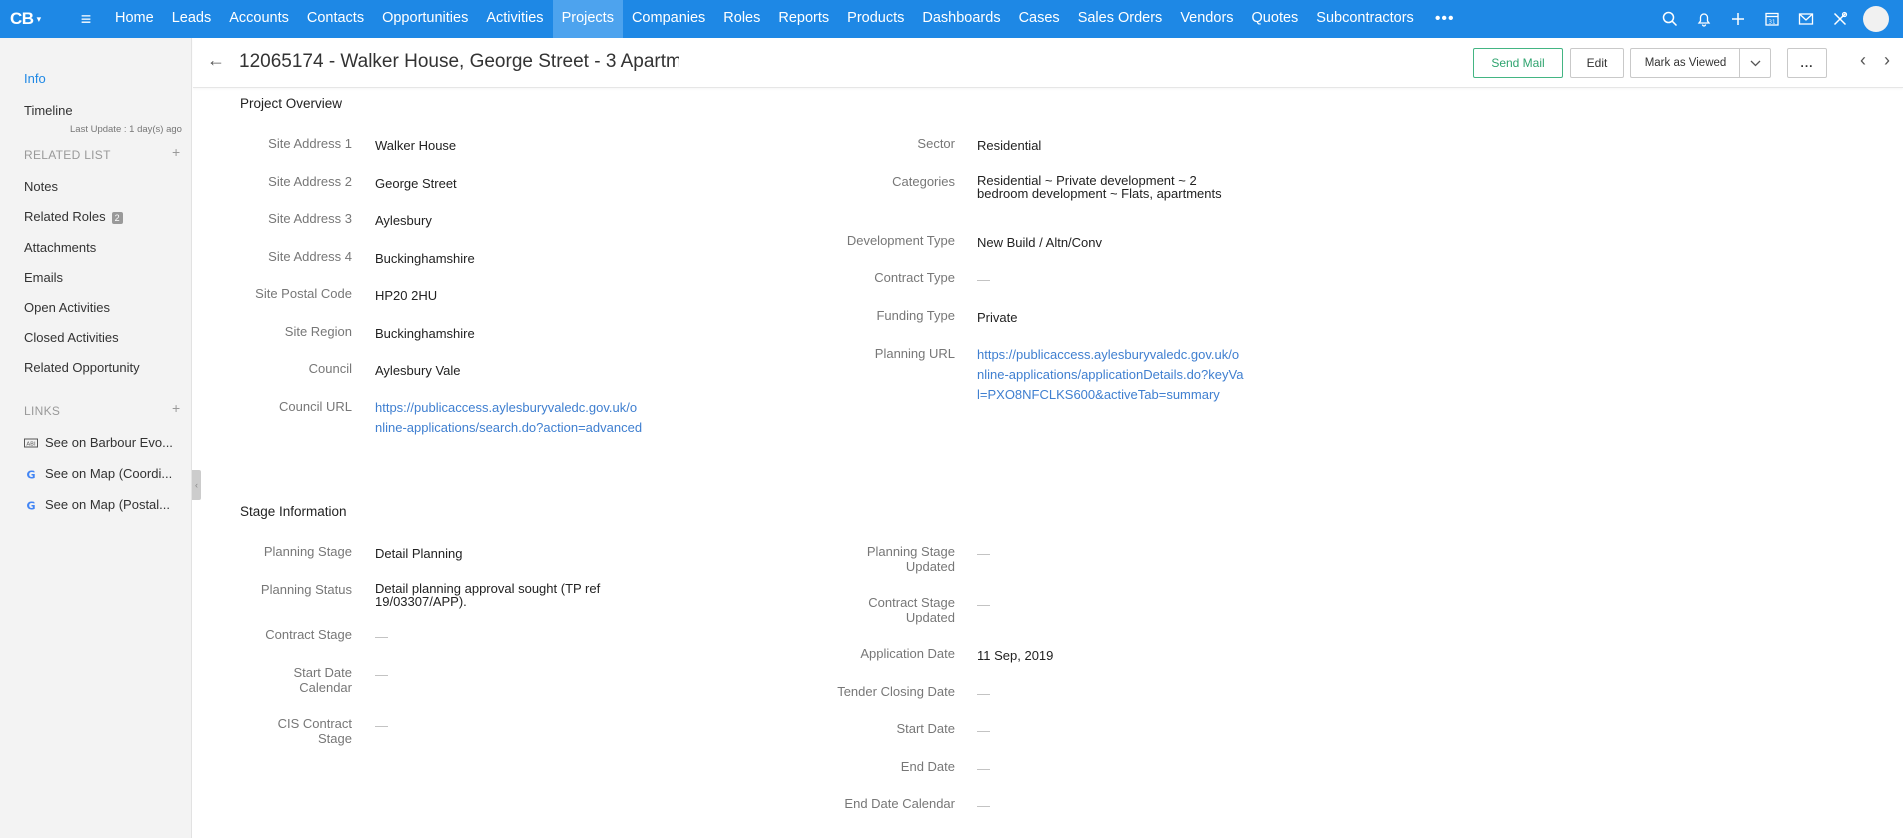  Describe the element at coordinates (86, 19) in the screenshot. I see `hamburger-menu-icon: ≡` at that location.